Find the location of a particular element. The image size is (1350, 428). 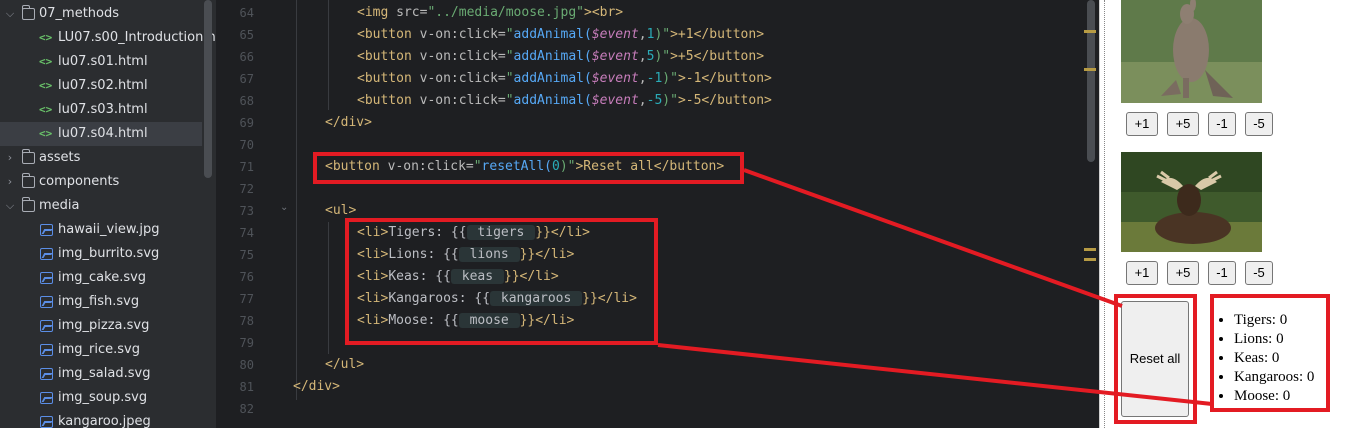

annotation-line-list is located at coordinates (935, 374).